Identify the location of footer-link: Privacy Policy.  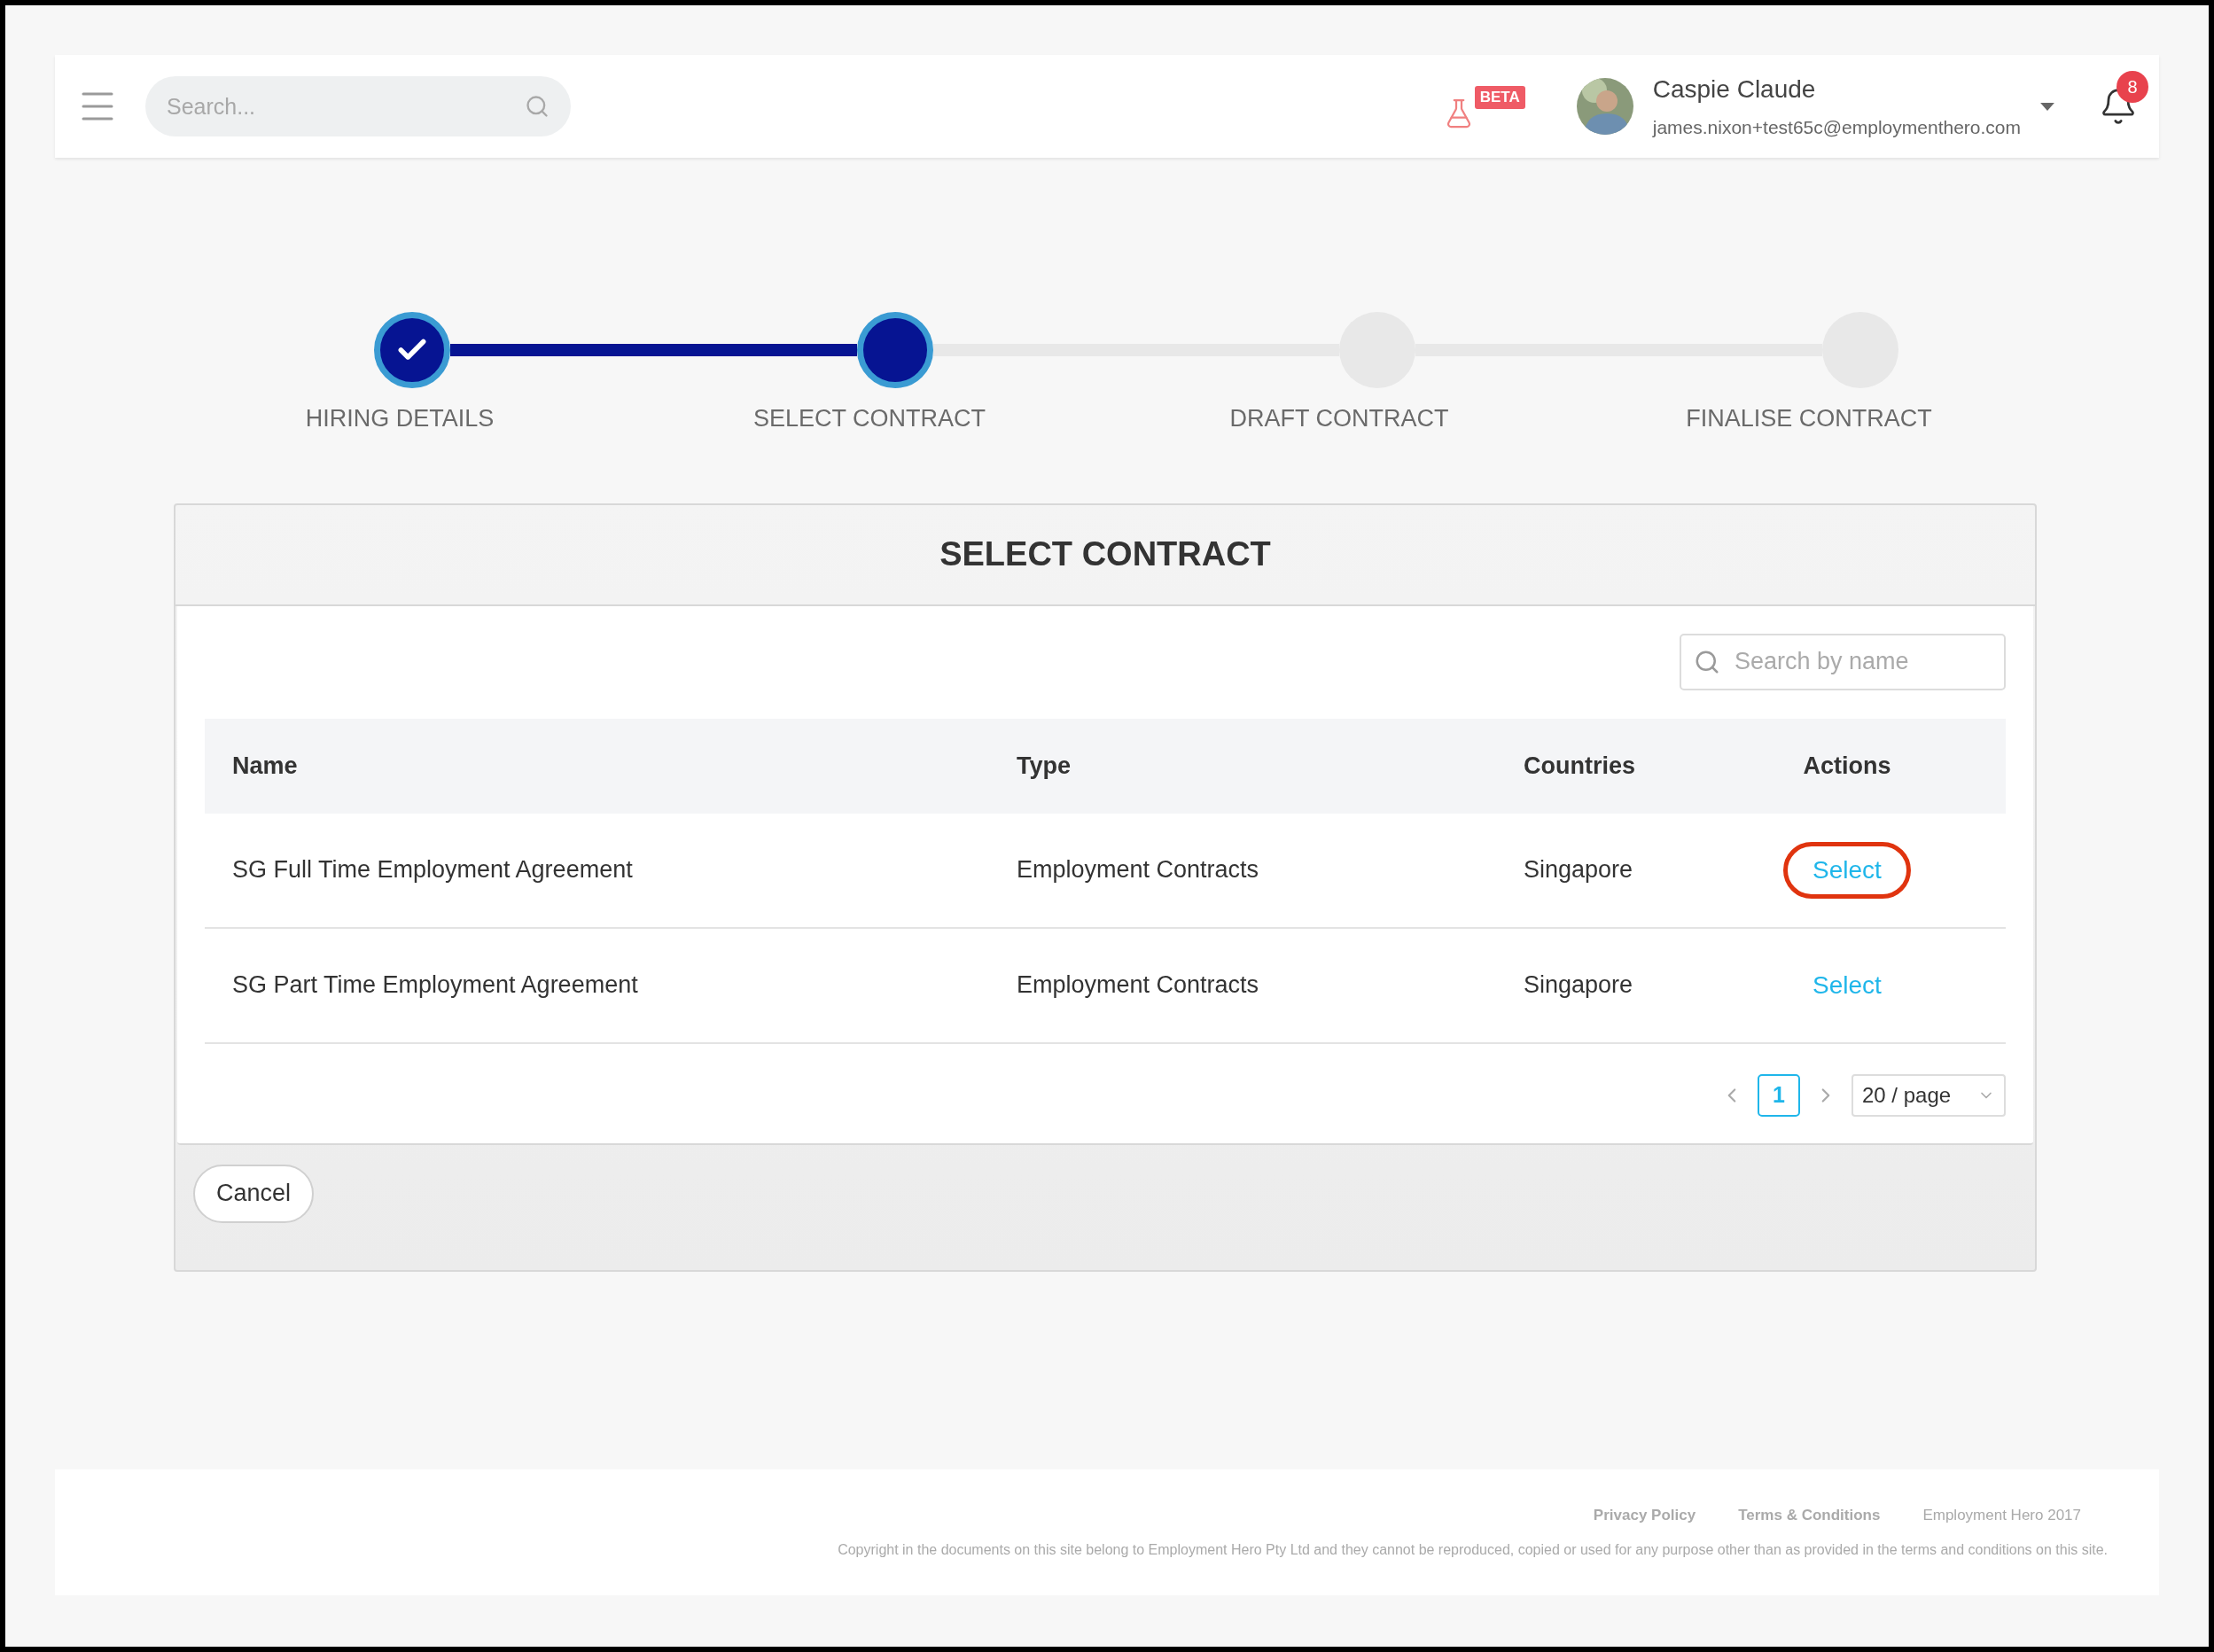
(1644, 1515).